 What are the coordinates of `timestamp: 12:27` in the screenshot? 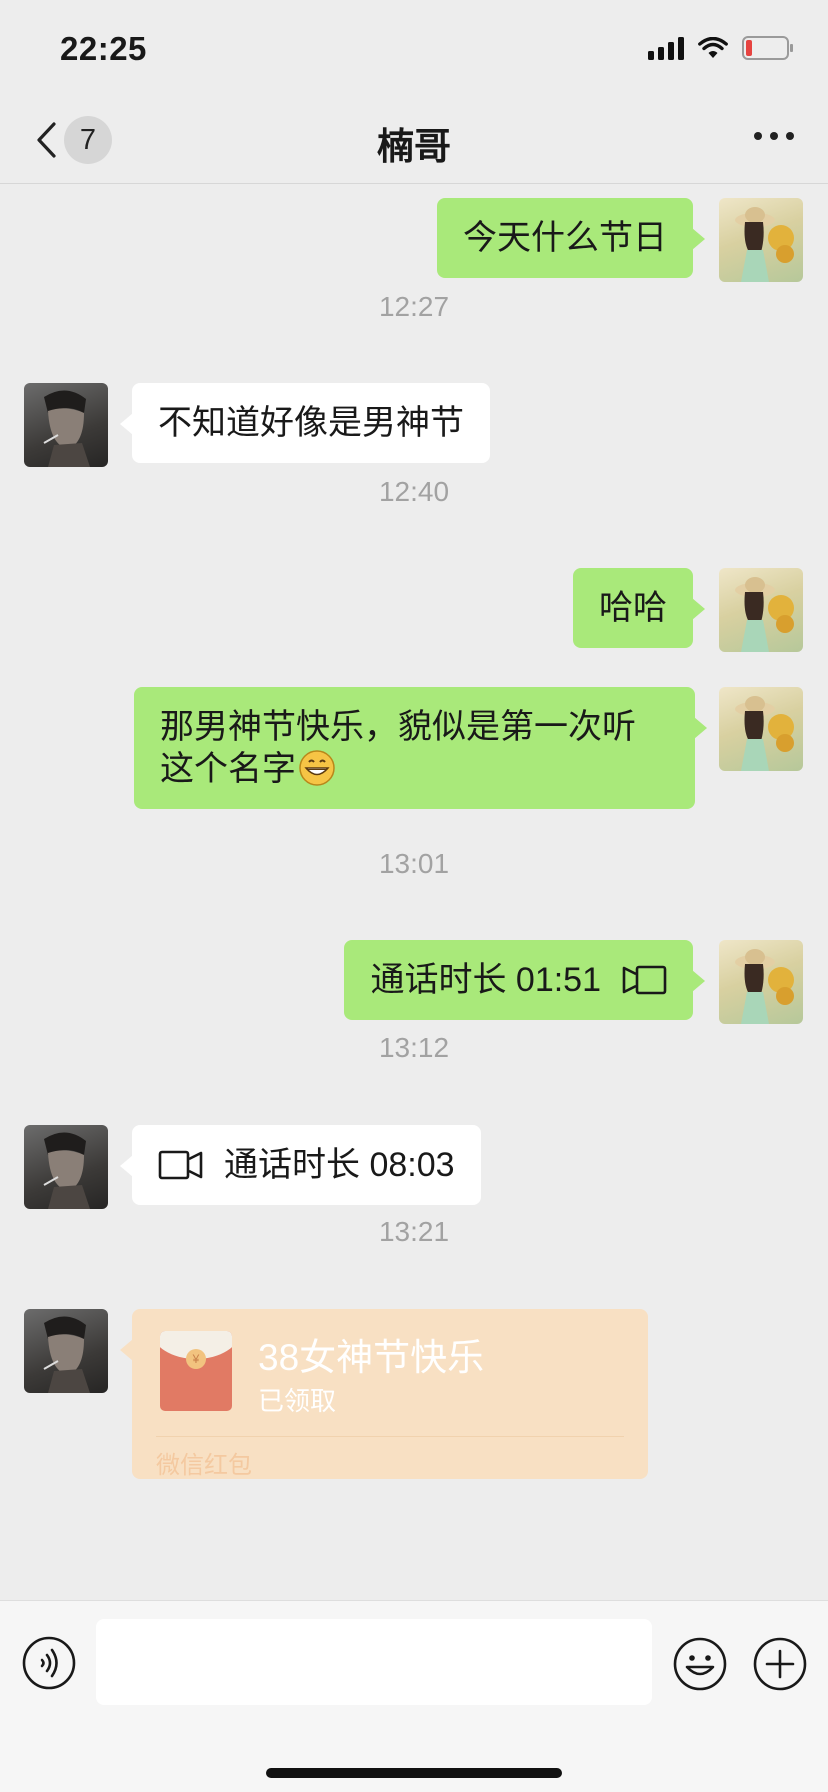 It's located at (414, 306).